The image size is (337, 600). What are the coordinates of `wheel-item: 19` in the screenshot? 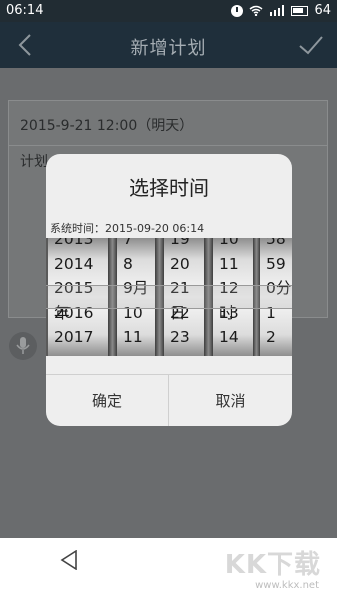 It's located at (180, 243).